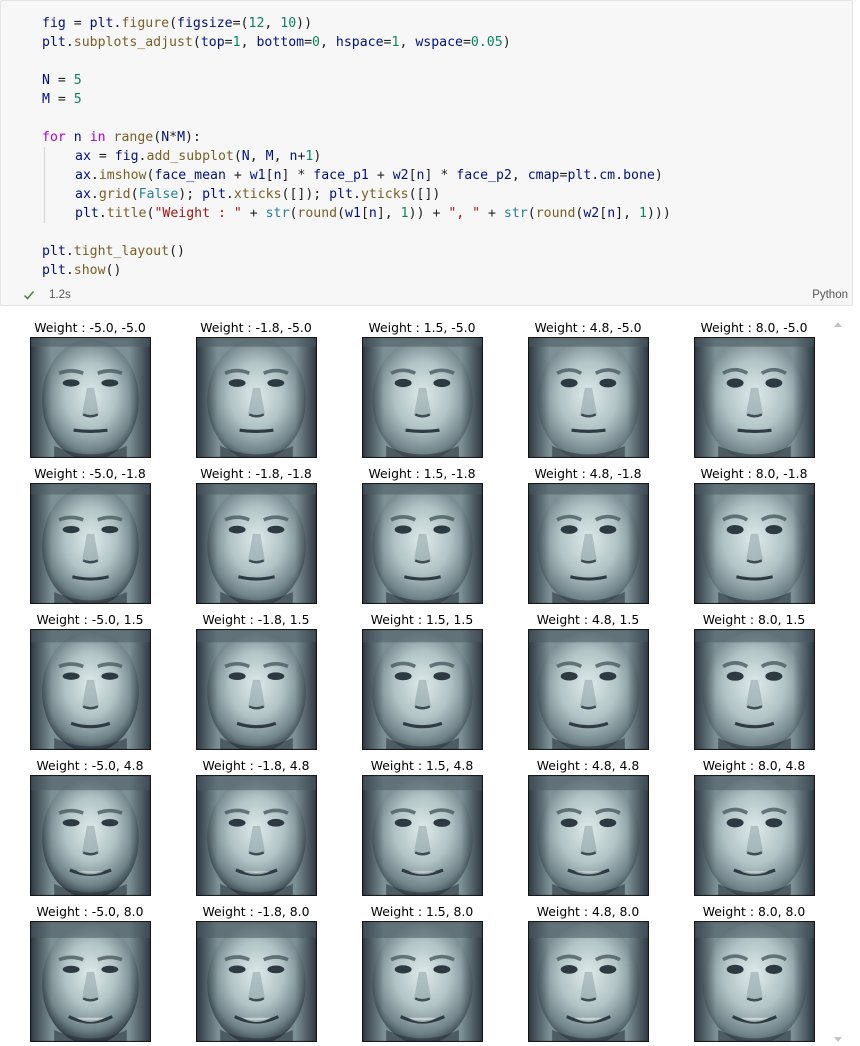 Image resolution: width=860 pixels, height=1046 pixels. Describe the element at coordinates (240, 23) in the screenshot. I see `code-token: =(` at that location.